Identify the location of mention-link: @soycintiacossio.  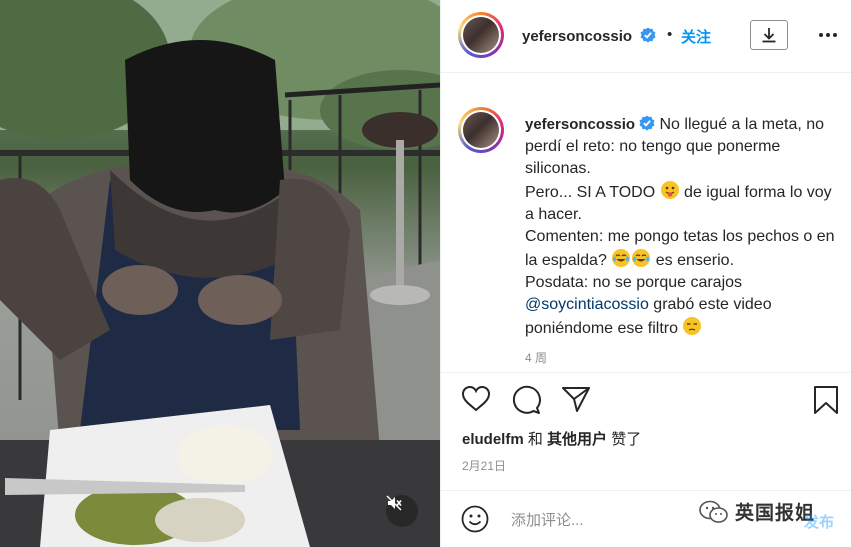
(587, 304).